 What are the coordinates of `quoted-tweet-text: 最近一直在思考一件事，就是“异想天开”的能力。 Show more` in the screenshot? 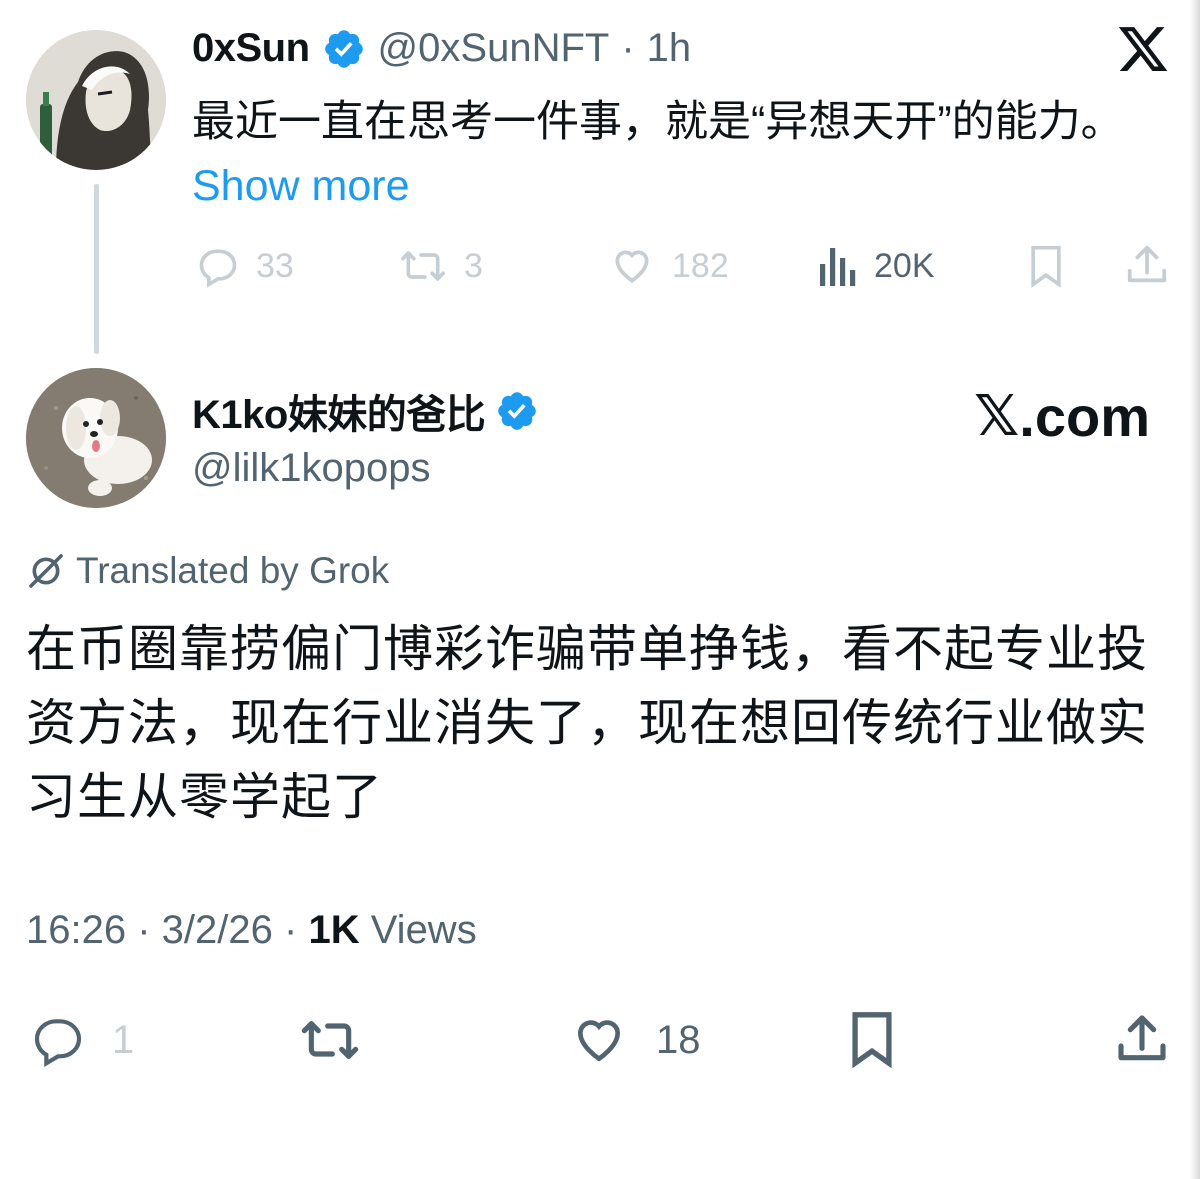 It's located at (679, 154).